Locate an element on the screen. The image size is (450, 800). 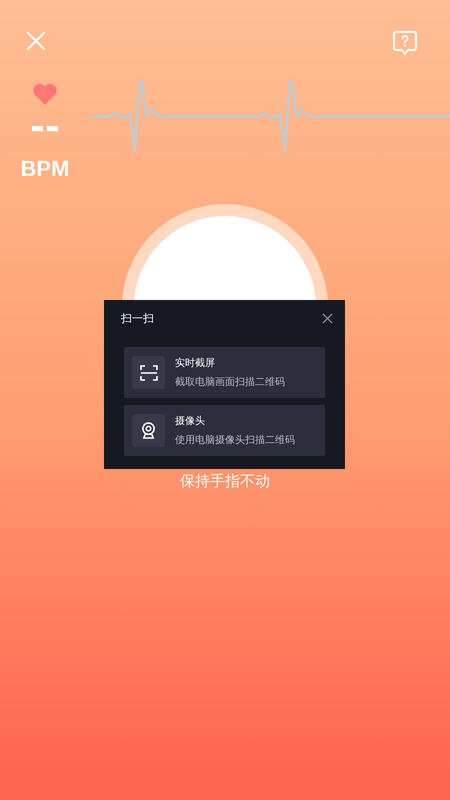
option-title: 摄像头 is located at coordinates (190, 421).